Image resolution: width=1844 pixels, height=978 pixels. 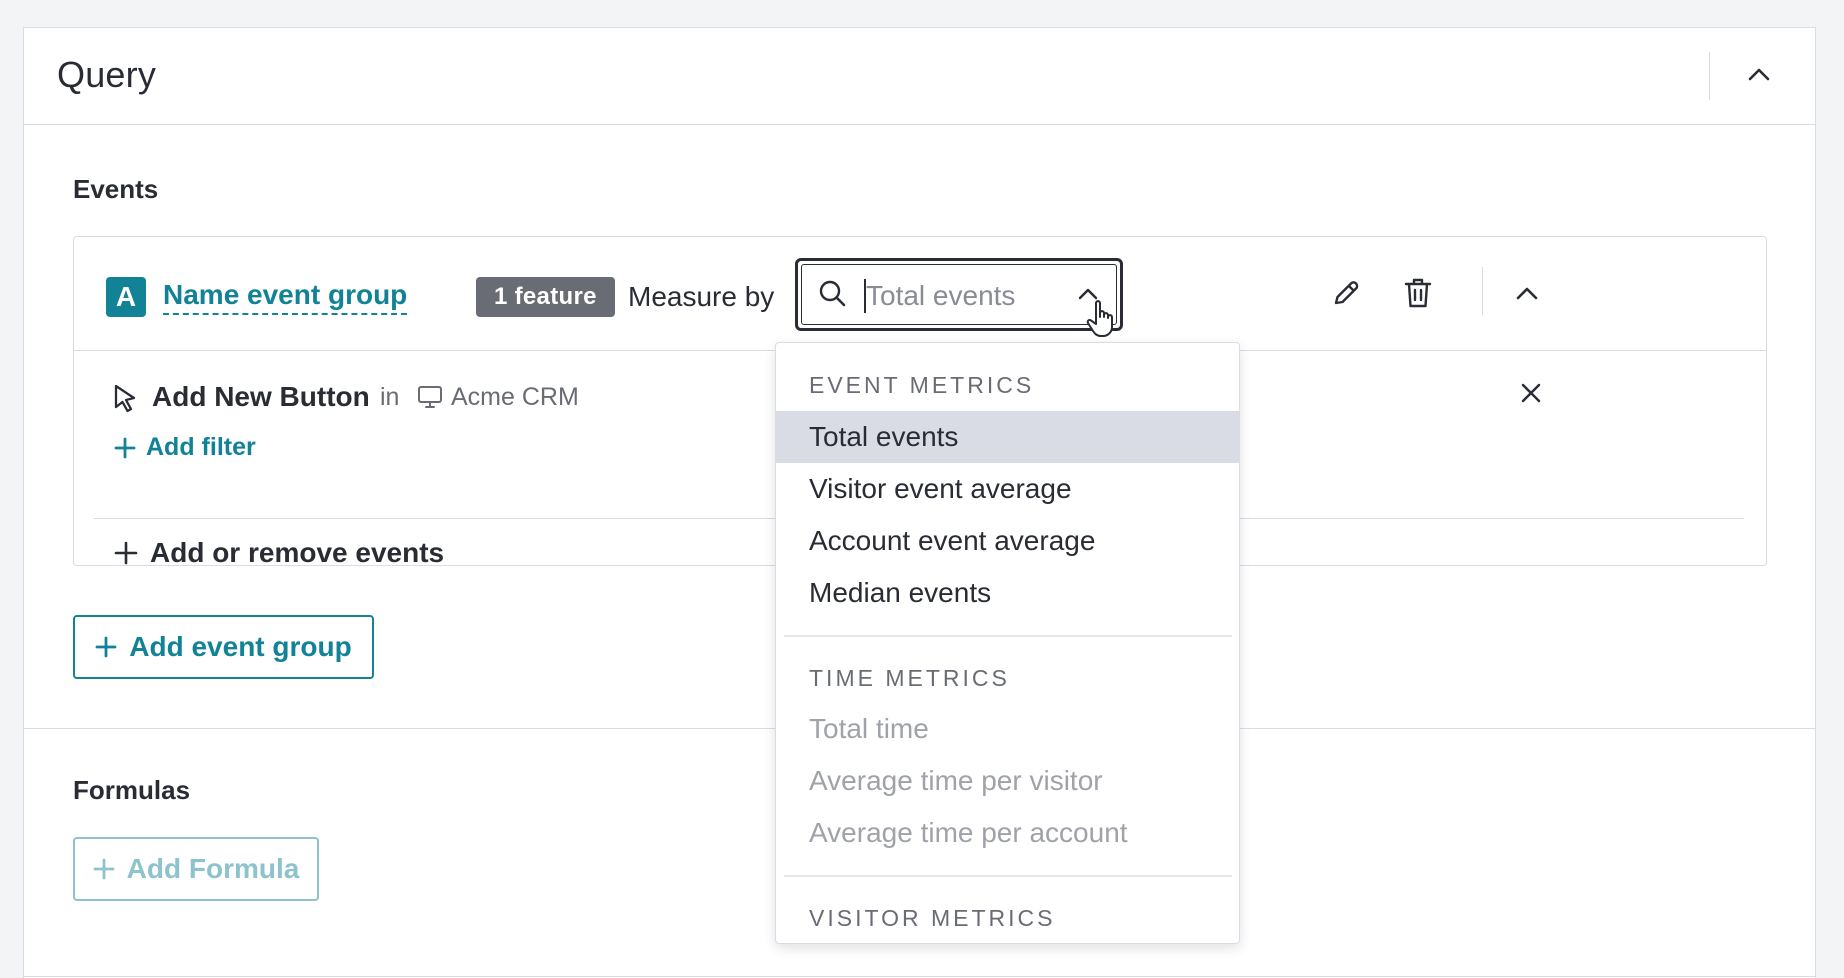 I want to click on events-section-label: Events, so click(x=116, y=189).